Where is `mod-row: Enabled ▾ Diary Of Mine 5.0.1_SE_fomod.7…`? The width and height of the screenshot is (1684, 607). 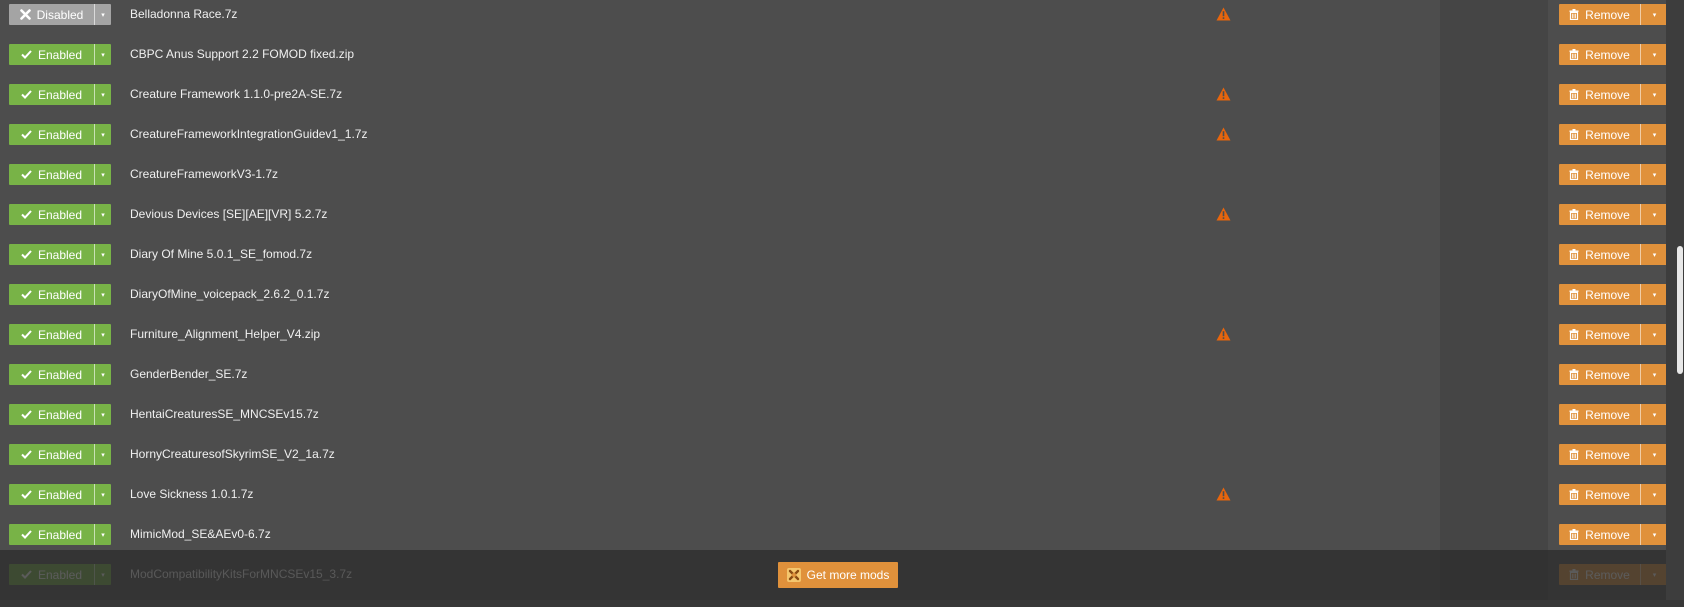
mod-row: Enabled ▾ Diary Of Mine 5.0.1_SE_fomod.7… is located at coordinates (834, 254).